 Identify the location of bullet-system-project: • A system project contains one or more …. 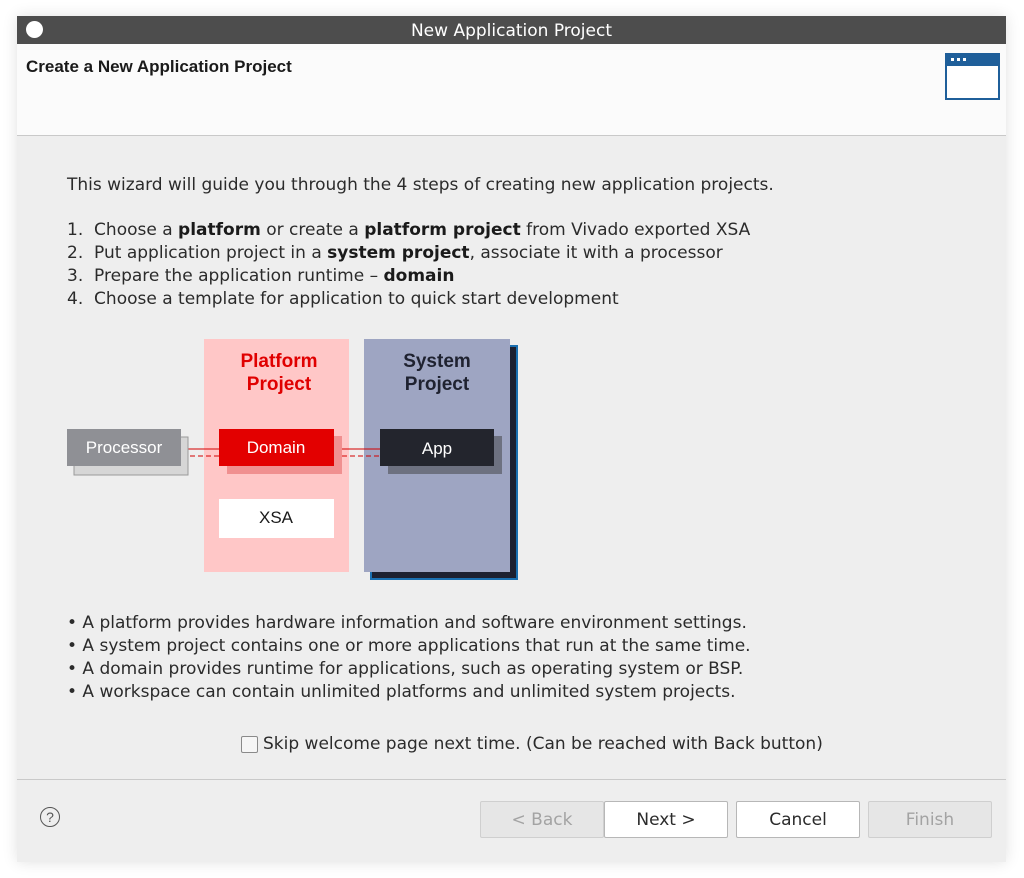
(409, 646).